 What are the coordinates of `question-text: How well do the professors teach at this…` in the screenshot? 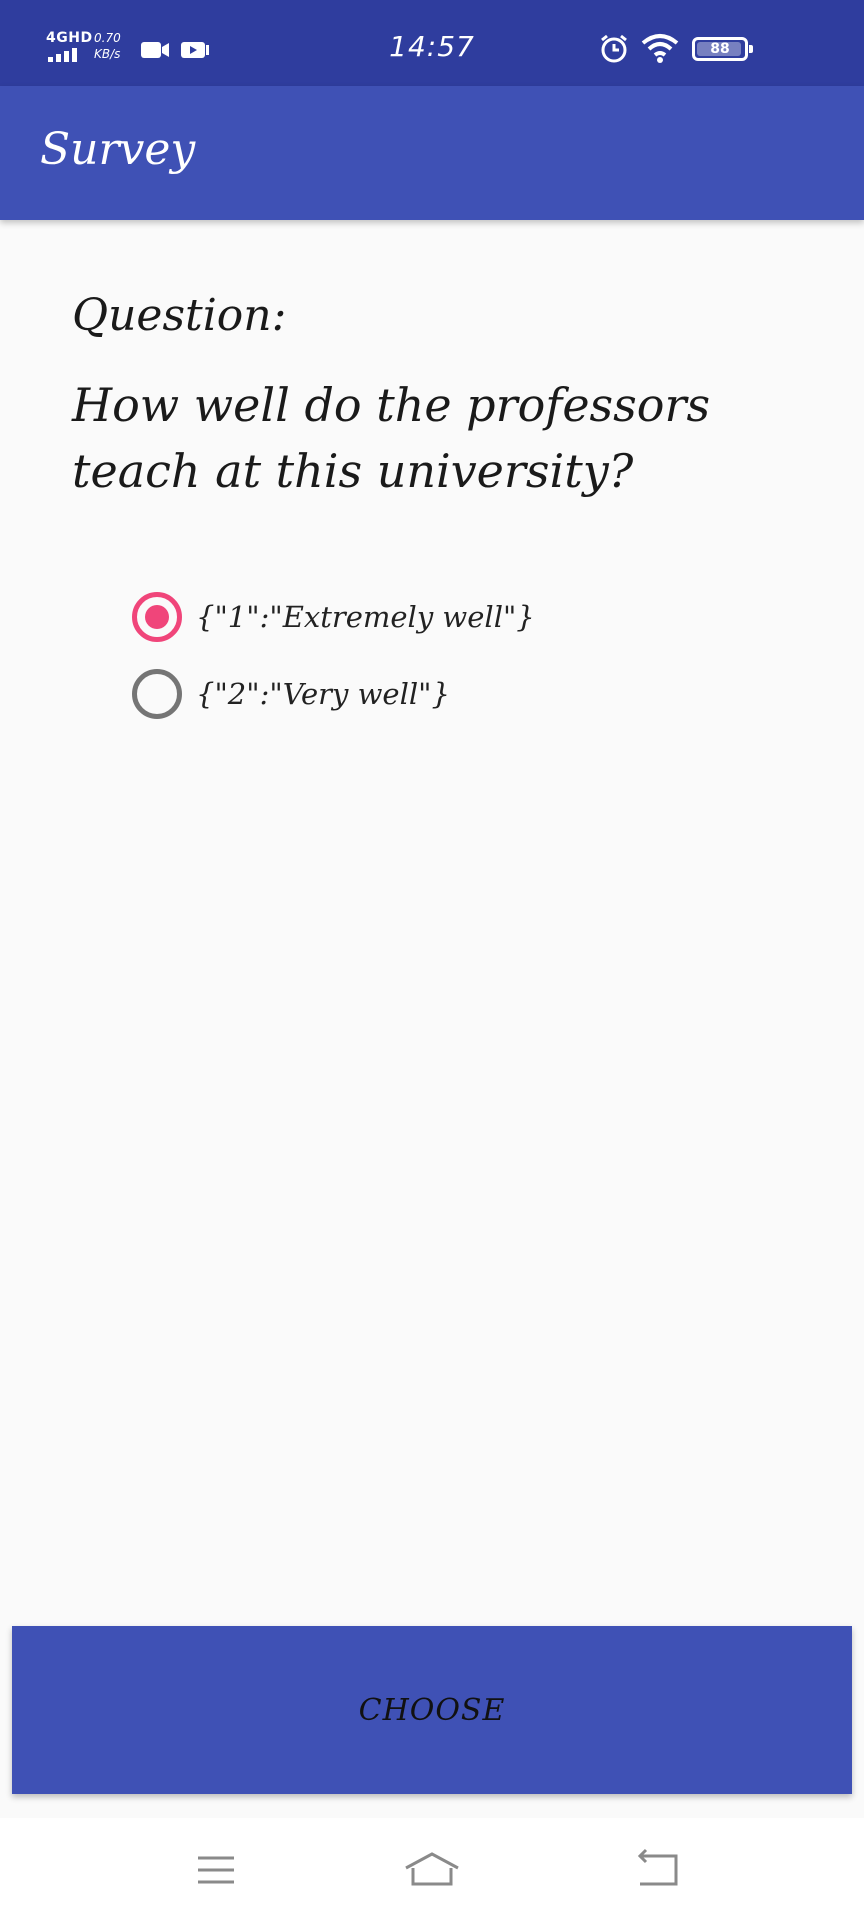 It's located at (391, 438).